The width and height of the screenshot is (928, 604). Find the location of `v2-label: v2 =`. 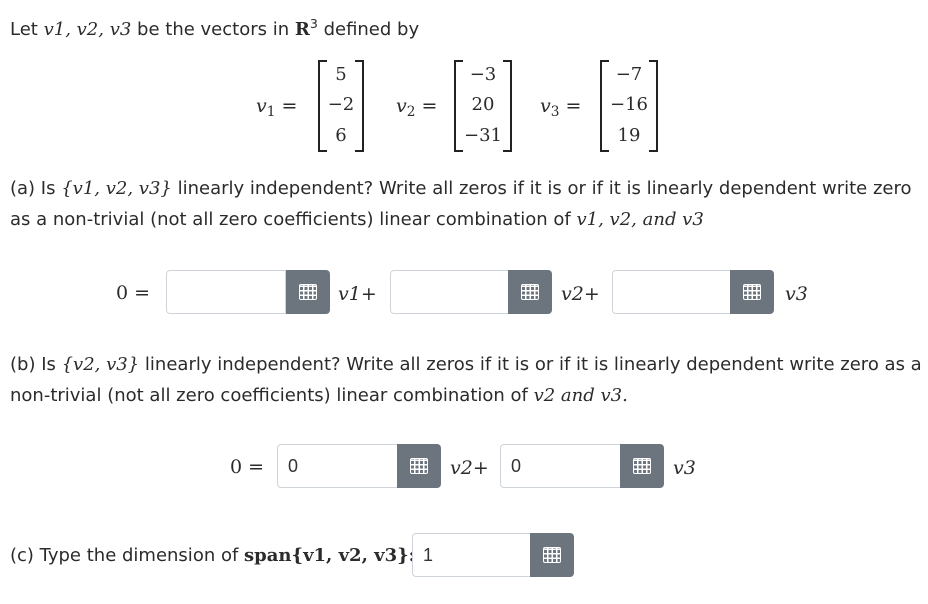

v2-label: v2 = is located at coordinates (417, 108).